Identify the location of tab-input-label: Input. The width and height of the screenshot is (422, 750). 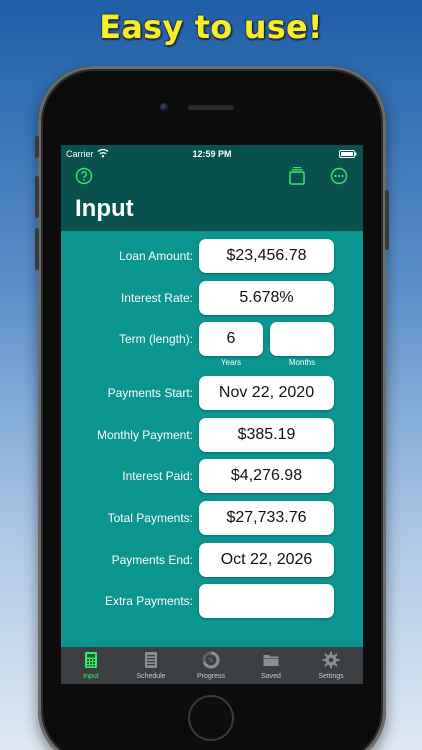
(91, 676).